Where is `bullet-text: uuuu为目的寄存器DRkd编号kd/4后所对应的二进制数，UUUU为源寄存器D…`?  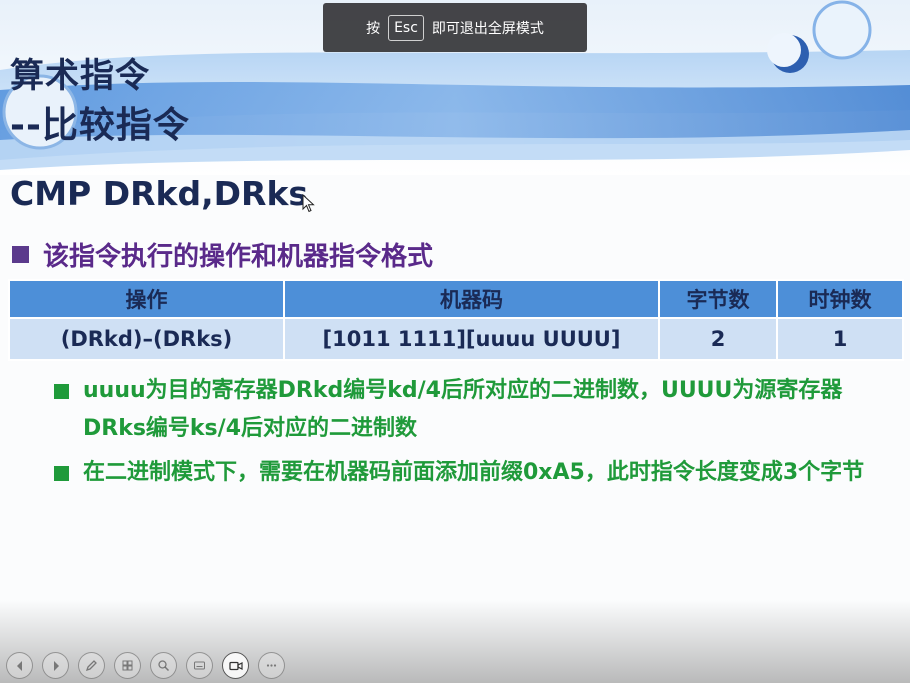
bullet-text: uuuu为目的寄存器DRkd编号kd/4后所对应的二进制数，UUUU为源寄存器D… is located at coordinates (463, 409).